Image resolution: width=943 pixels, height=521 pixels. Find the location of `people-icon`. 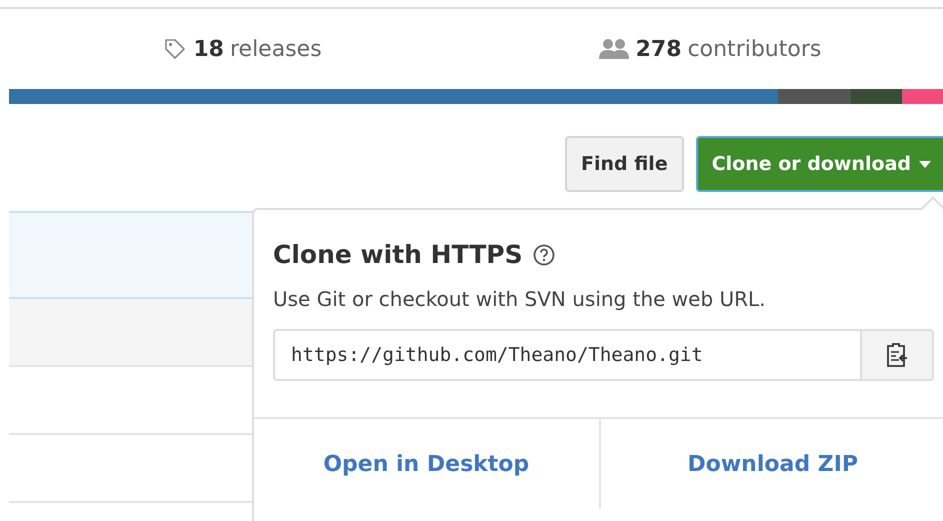

people-icon is located at coordinates (614, 49).